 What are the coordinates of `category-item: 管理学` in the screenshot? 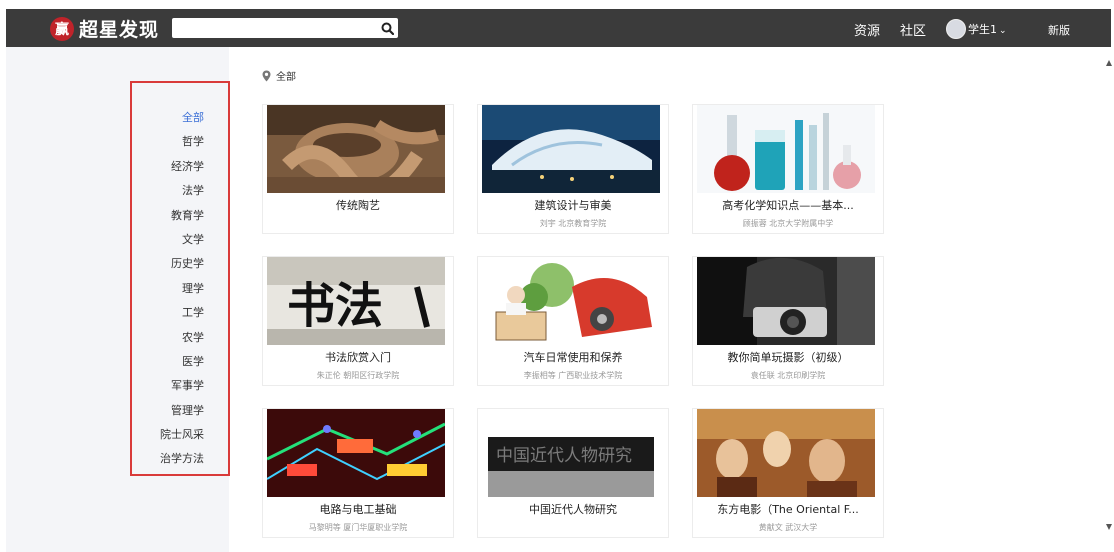 It's located at (182, 411).